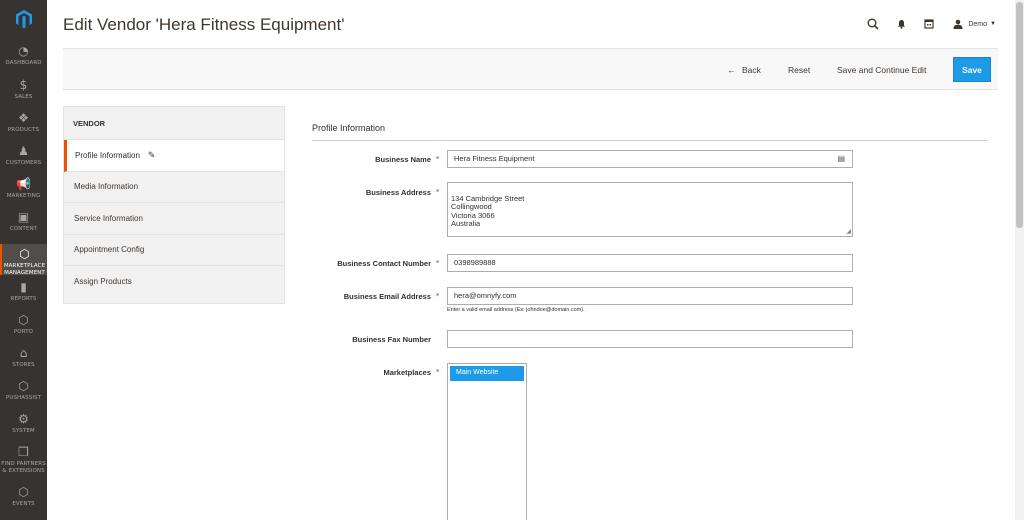 The height and width of the screenshot is (520, 1024). What do you see at coordinates (174, 219) in the screenshot?
I see `tab-service-information: Service Information` at bounding box center [174, 219].